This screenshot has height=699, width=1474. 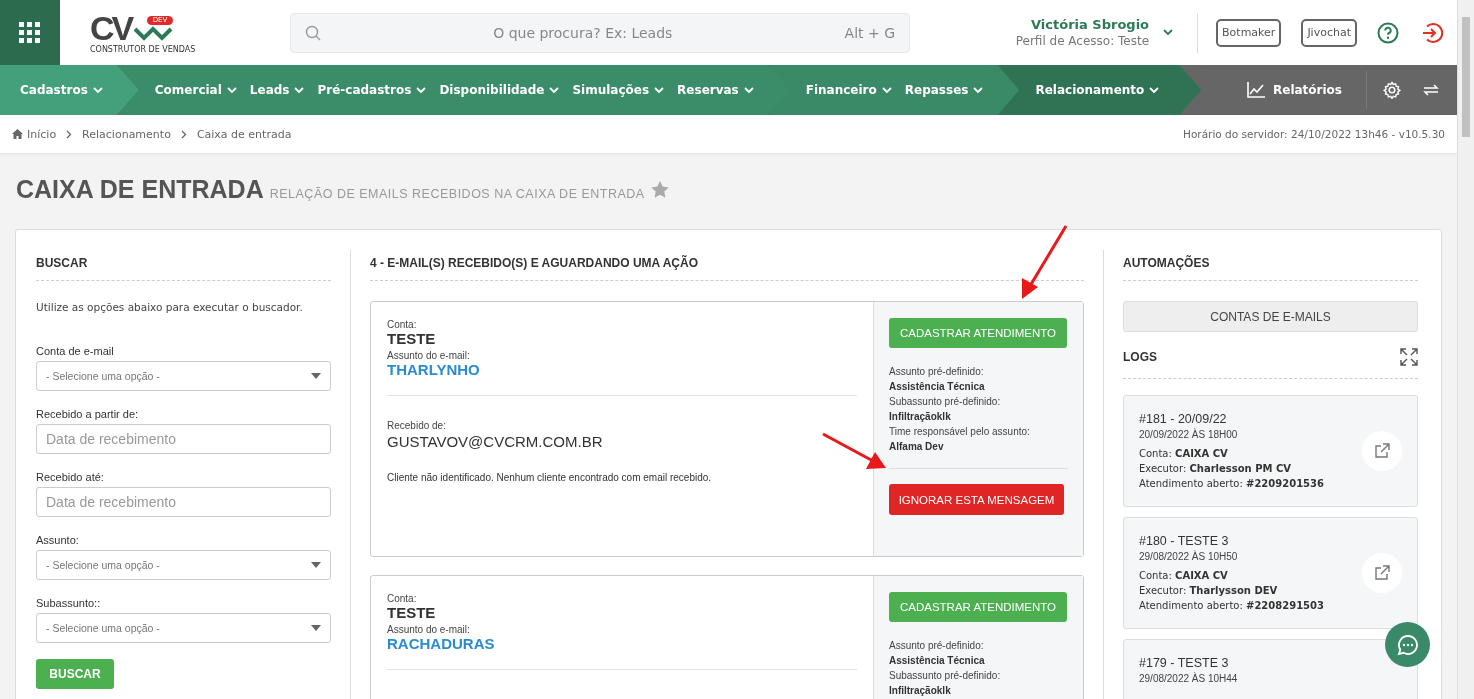 I want to click on section-title: LOGS, so click(x=1140, y=357).